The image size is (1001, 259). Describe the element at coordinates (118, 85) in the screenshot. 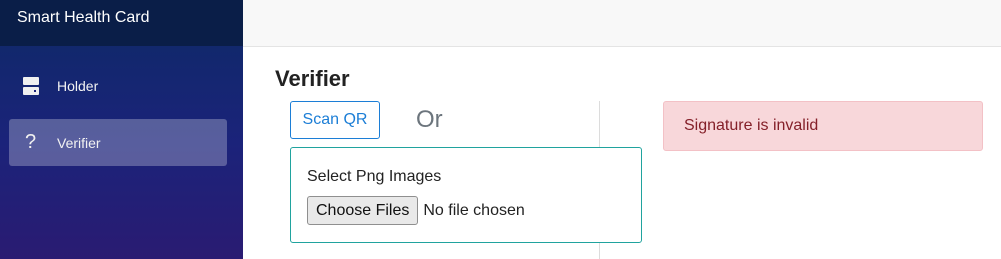

I see `sidebar-item-holder: Holder` at that location.